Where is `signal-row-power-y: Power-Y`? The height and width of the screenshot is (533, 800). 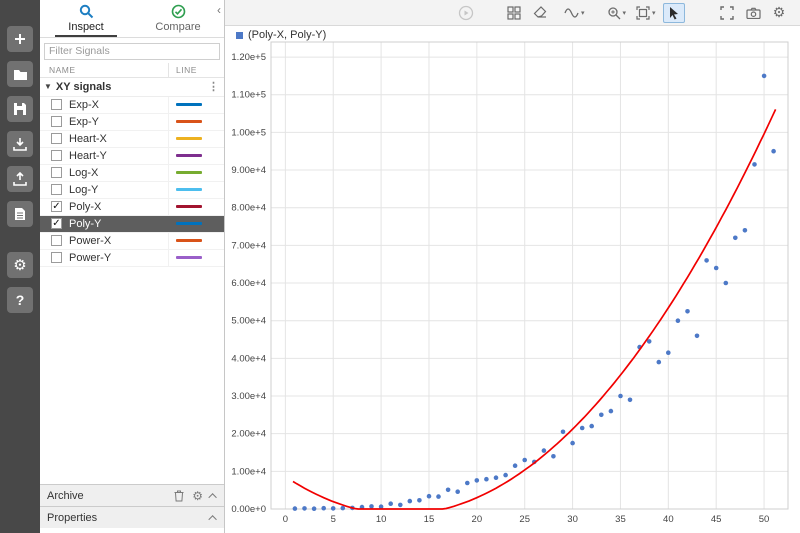
signal-row-power-y: Power-Y is located at coordinates (132, 258).